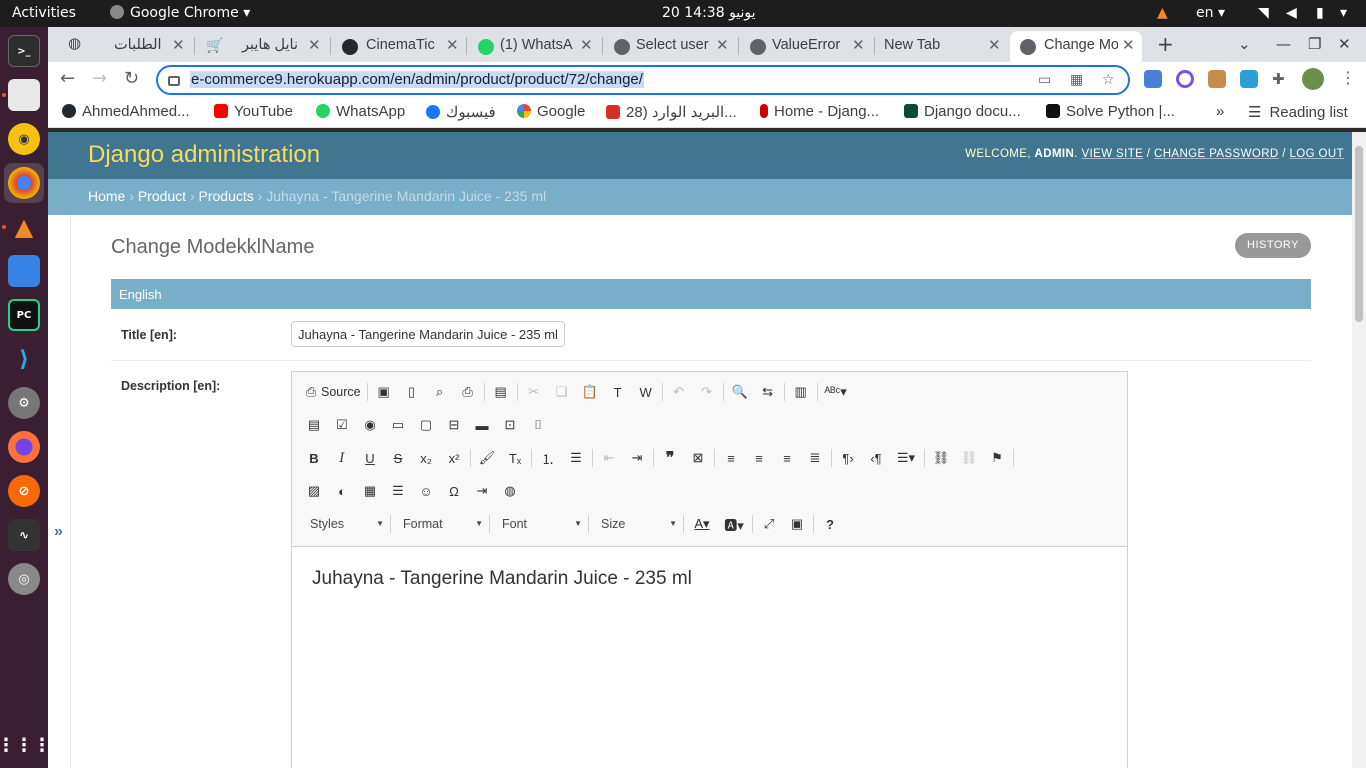 The width and height of the screenshot is (1366, 768). Describe the element at coordinates (1320, 13) in the screenshot. I see `battery-icon: ▮` at that location.